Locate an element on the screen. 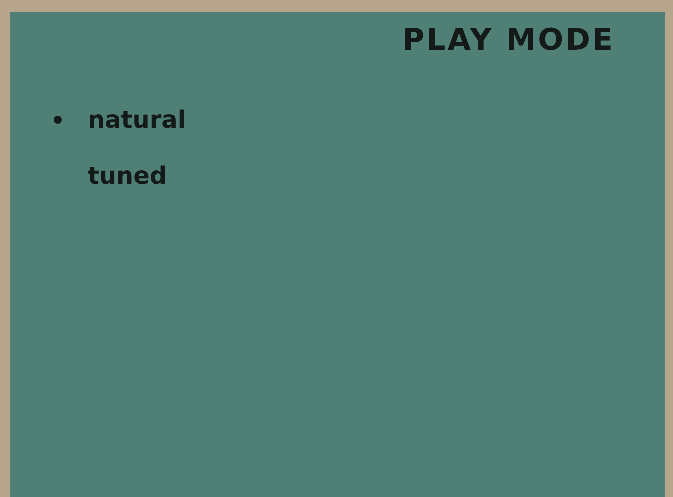 The height and width of the screenshot is (497, 673). bullet-icon is located at coordinates (58, 120).